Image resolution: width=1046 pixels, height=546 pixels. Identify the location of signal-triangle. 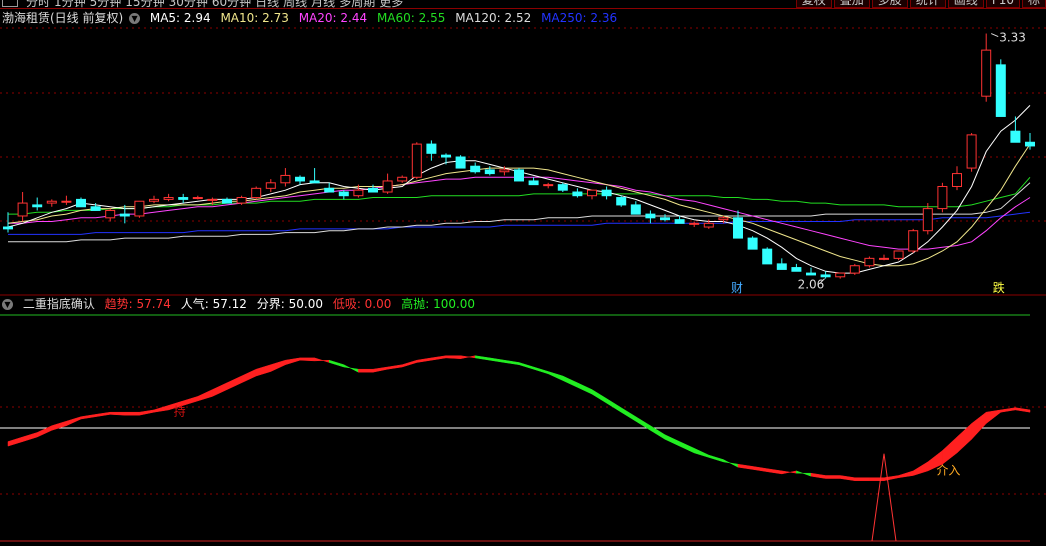
(884, 497).